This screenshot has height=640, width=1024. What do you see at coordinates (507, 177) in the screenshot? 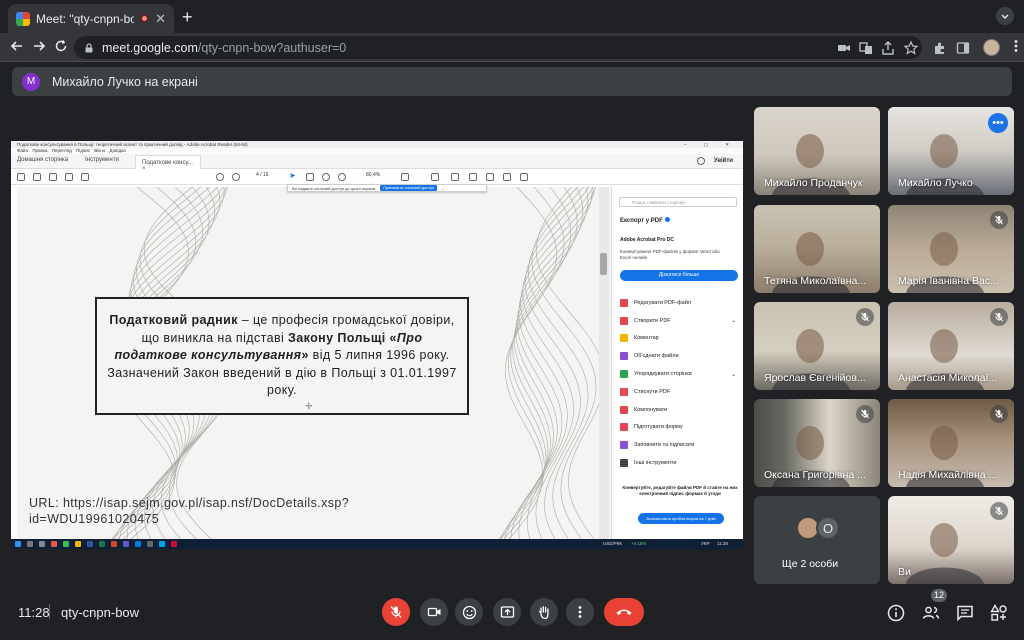
I see `delete-icon` at bounding box center [507, 177].